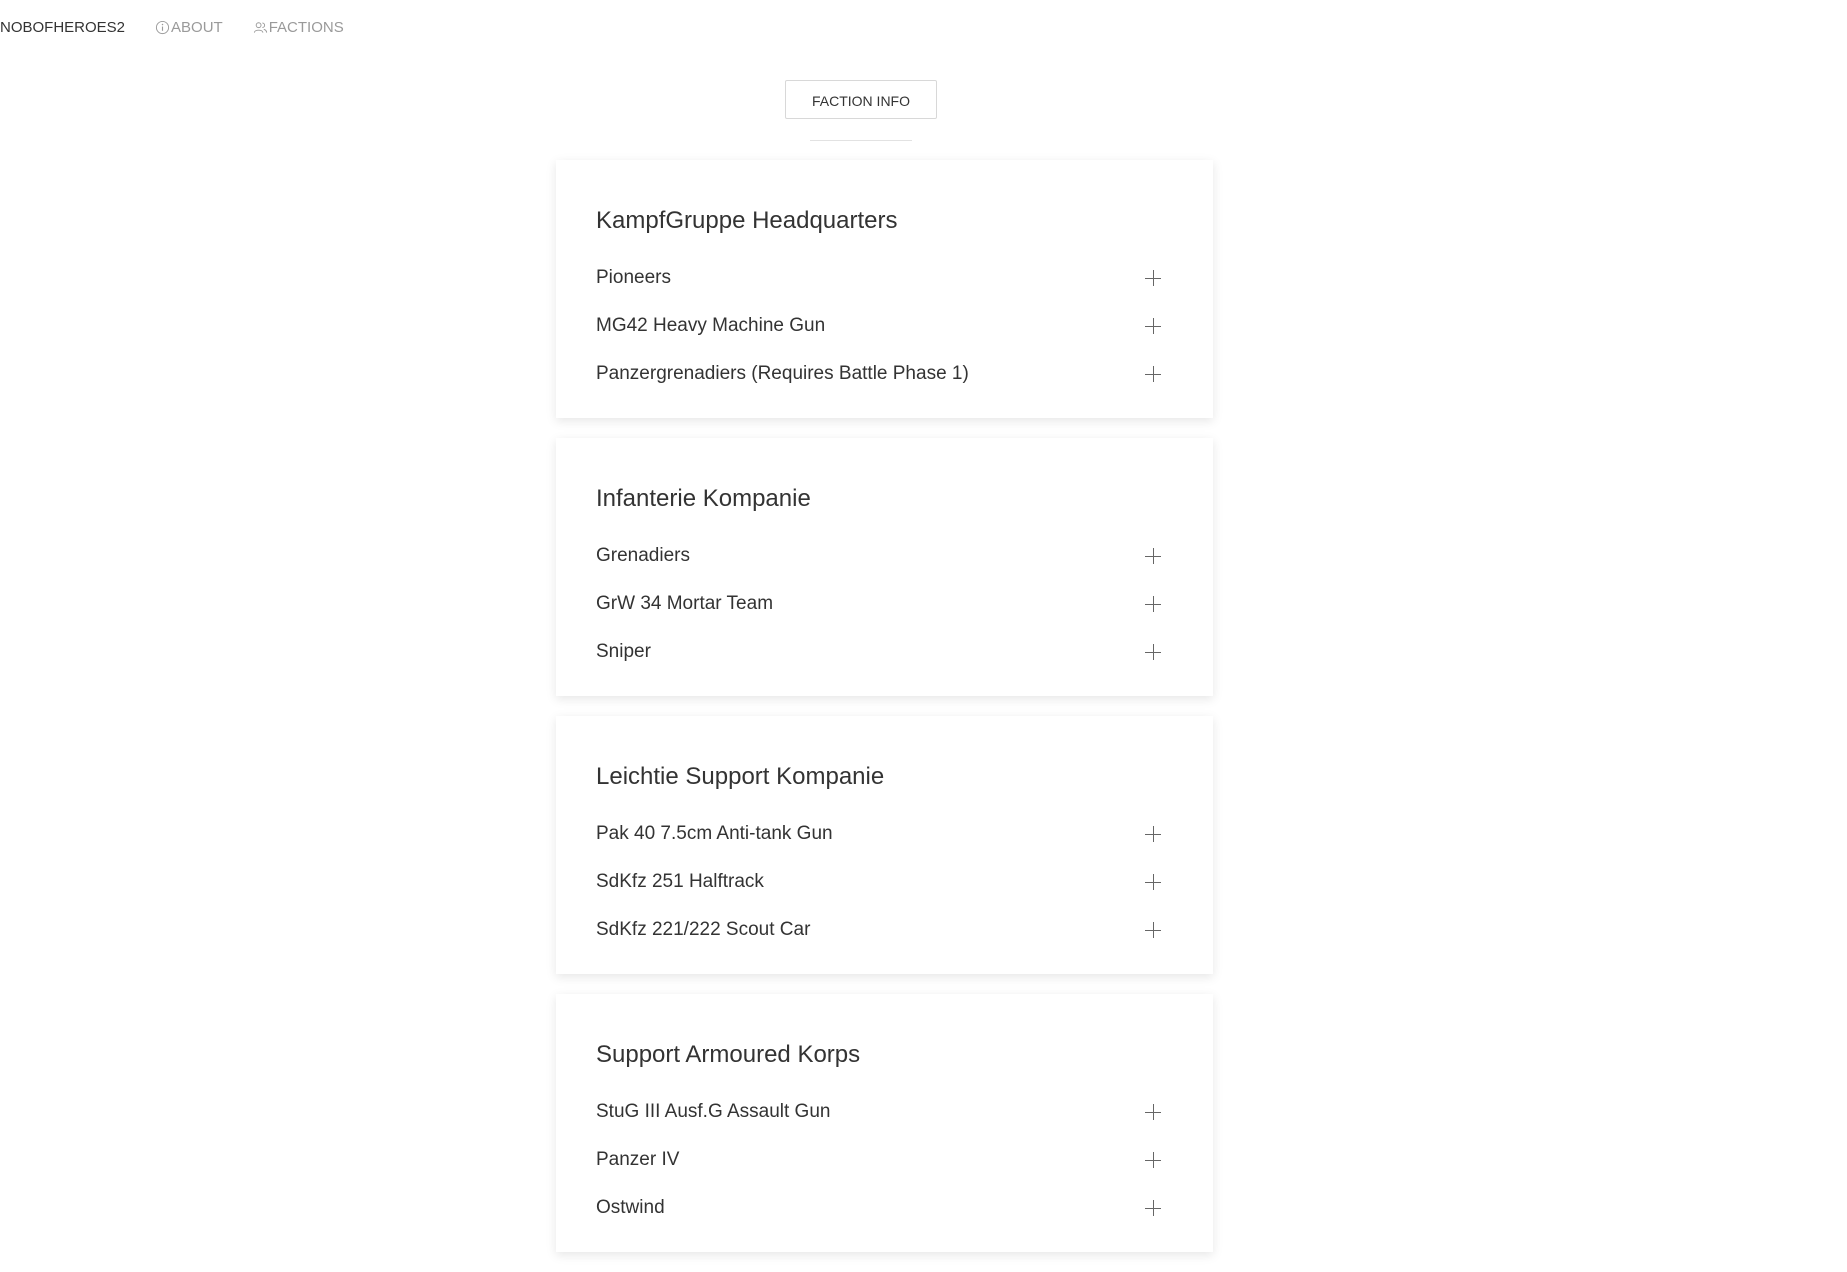  Describe the element at coordinates (630, 1207) in the screenshot. I see `unit-name: Ostwind` at that location.